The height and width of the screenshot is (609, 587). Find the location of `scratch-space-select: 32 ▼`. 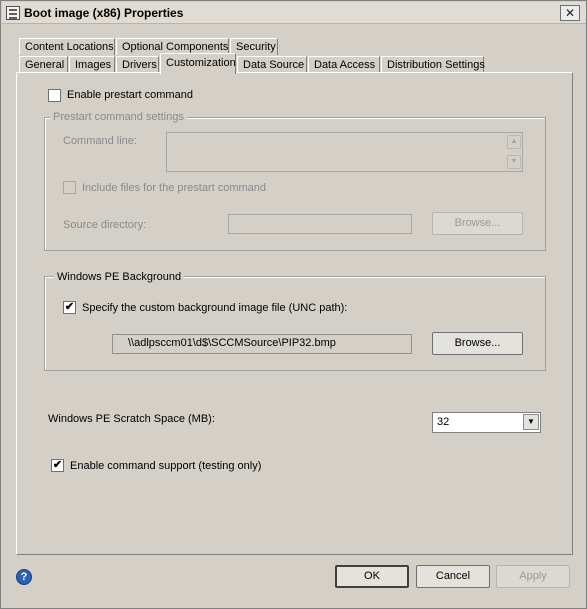

scratch-space-select: 32 ▼ is located at coordinates (486, 422).